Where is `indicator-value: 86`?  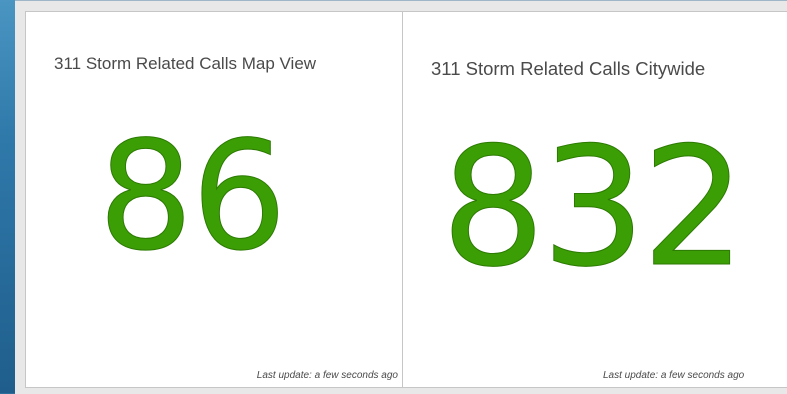
indicator-value: 86 is located at coordinates (193, 197).